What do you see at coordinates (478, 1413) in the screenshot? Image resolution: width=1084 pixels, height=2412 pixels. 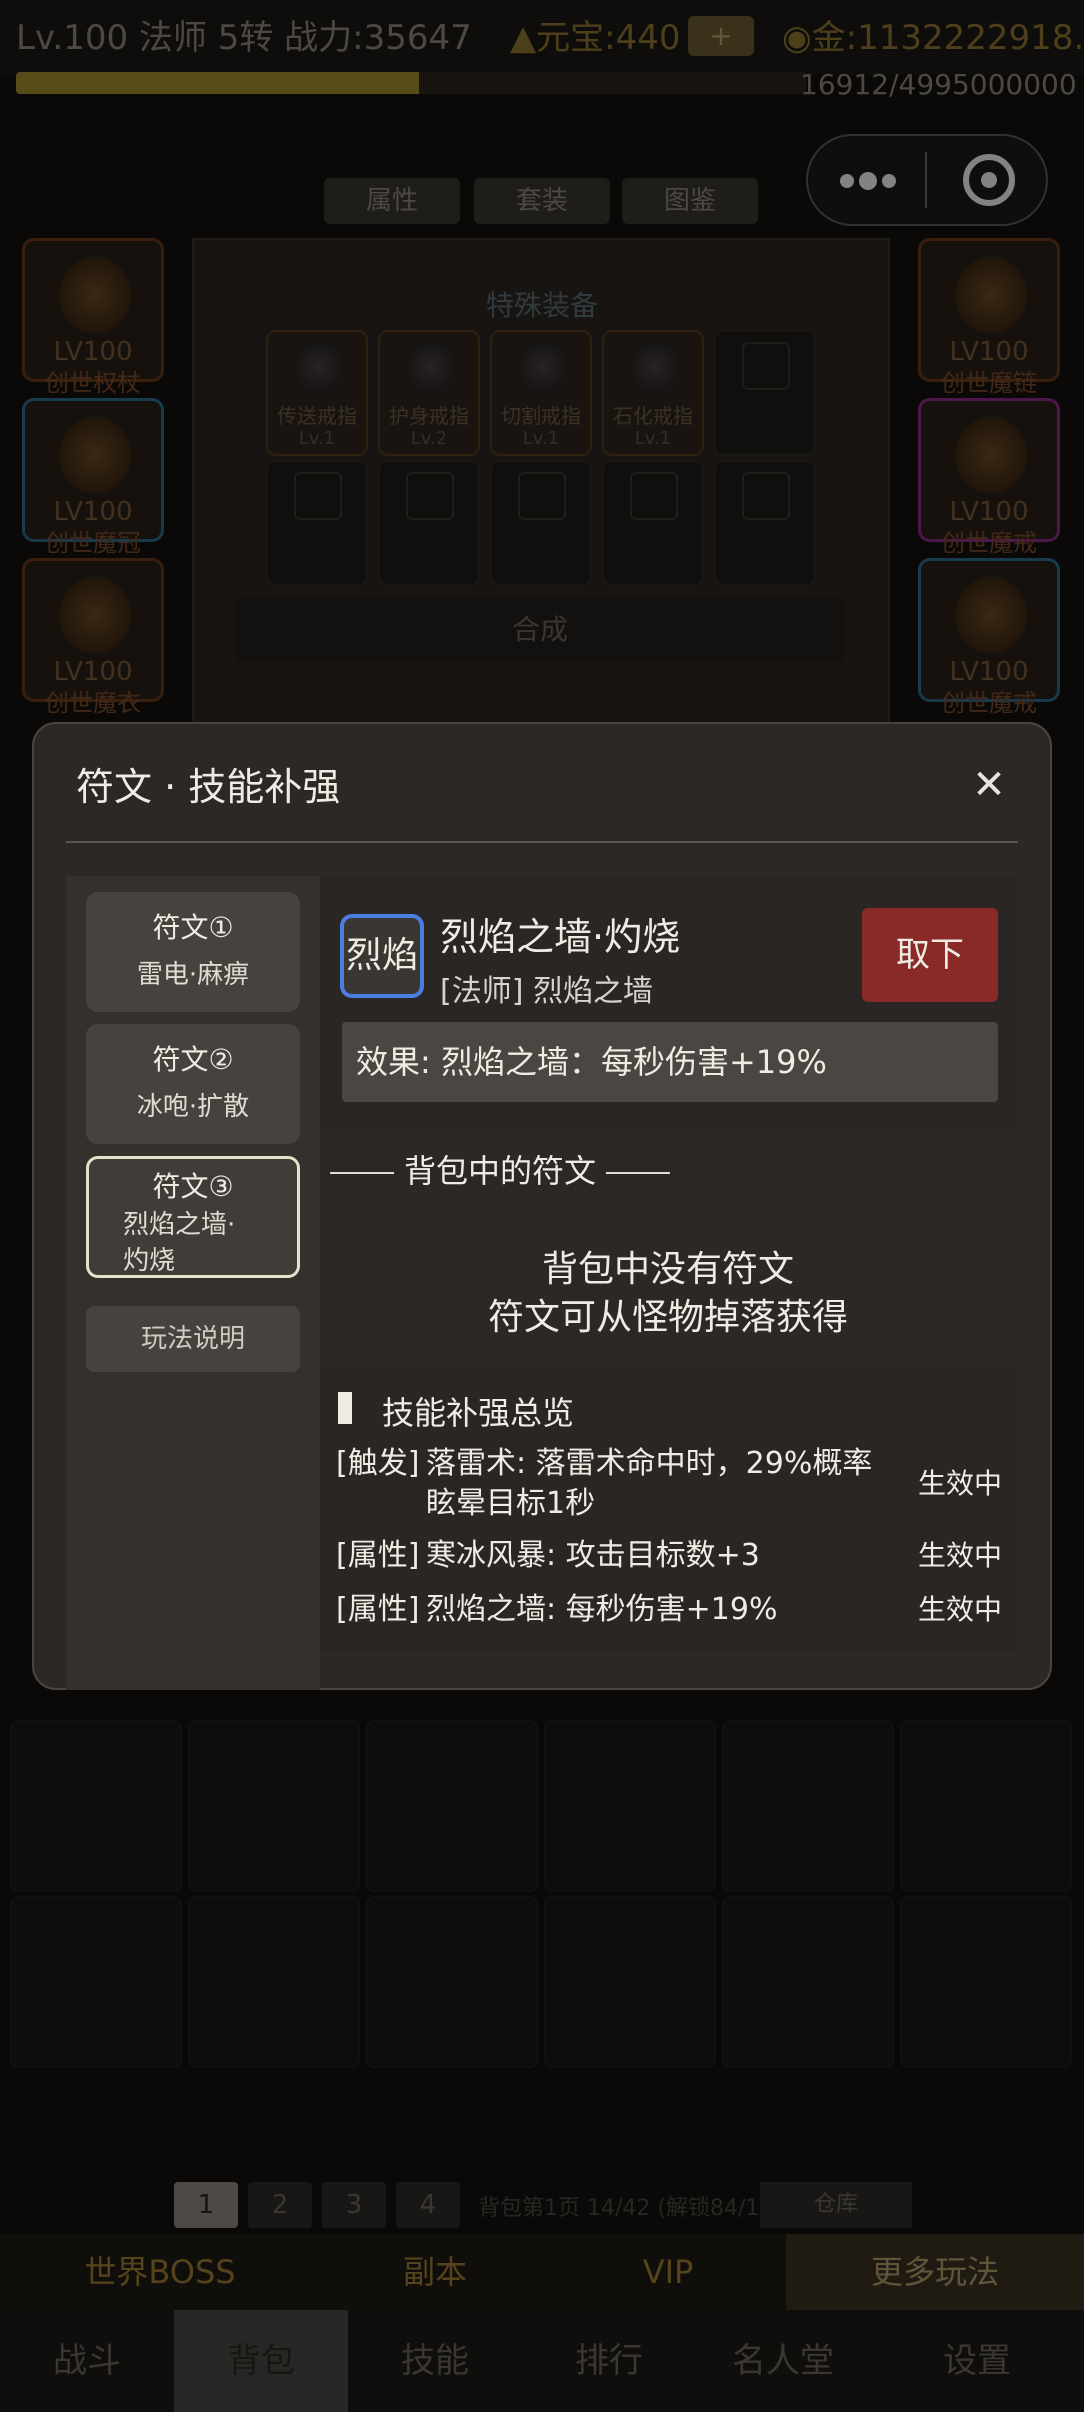 I see `overview-title: 技能补强总览` at bounding box center [478, 1413].